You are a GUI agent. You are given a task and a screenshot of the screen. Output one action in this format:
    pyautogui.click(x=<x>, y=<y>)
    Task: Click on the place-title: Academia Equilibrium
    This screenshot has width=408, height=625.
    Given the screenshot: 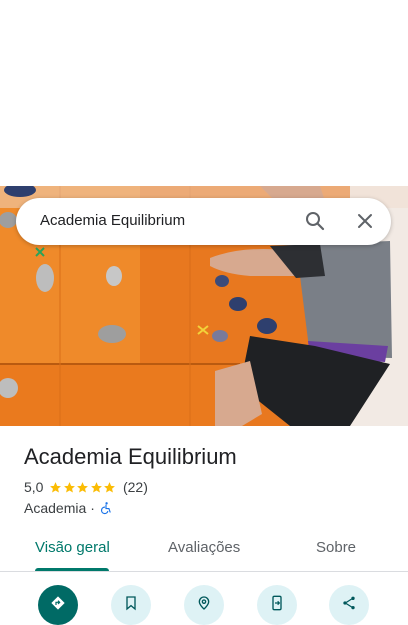 What is the action you would take?
    pyautogui.click(x=130, y=456)
    